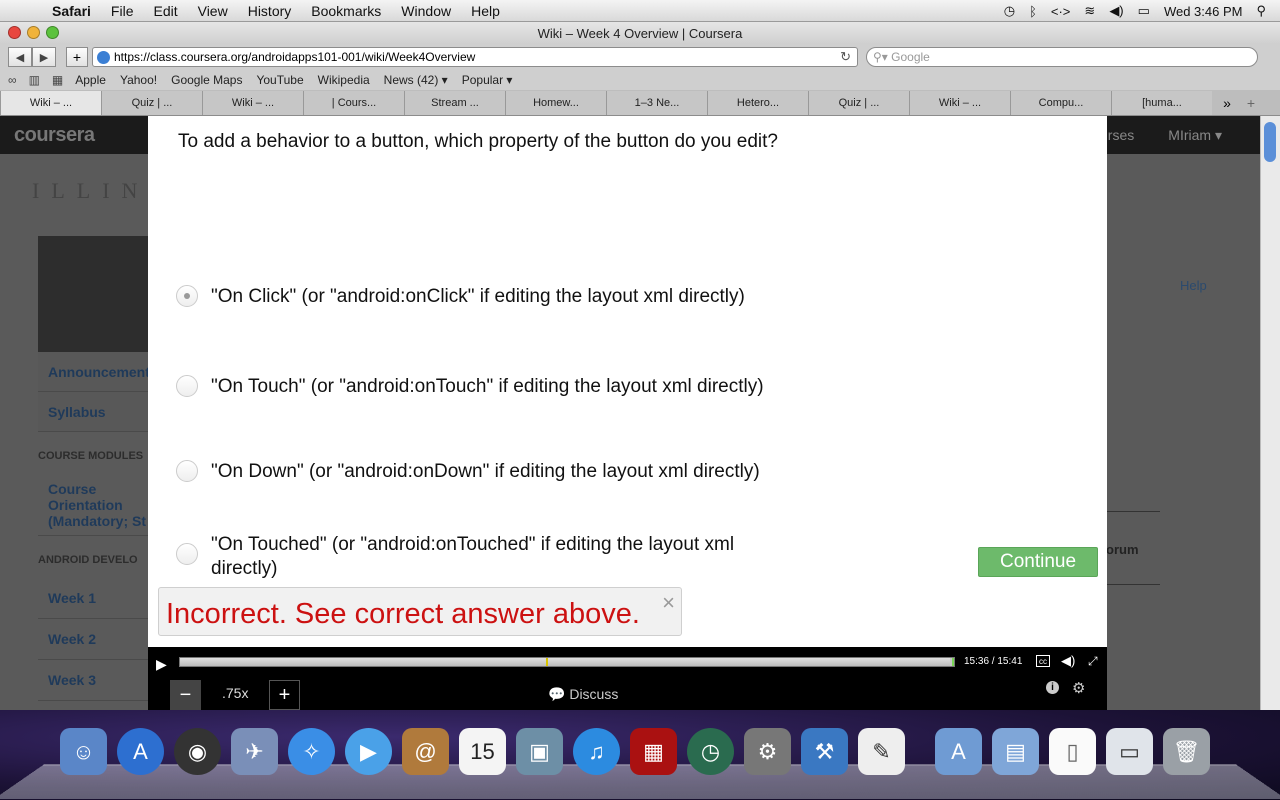 This screenshot has width=1280, height=800. What do you see at coordinates (1270, 413) in the screenshot?
I see `page-scrollbar` at bounding box center [1270, 413].